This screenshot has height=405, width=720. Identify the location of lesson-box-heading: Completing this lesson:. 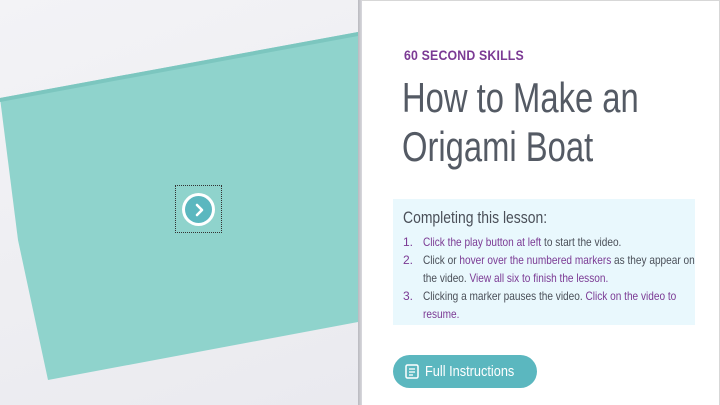
(475, 217).